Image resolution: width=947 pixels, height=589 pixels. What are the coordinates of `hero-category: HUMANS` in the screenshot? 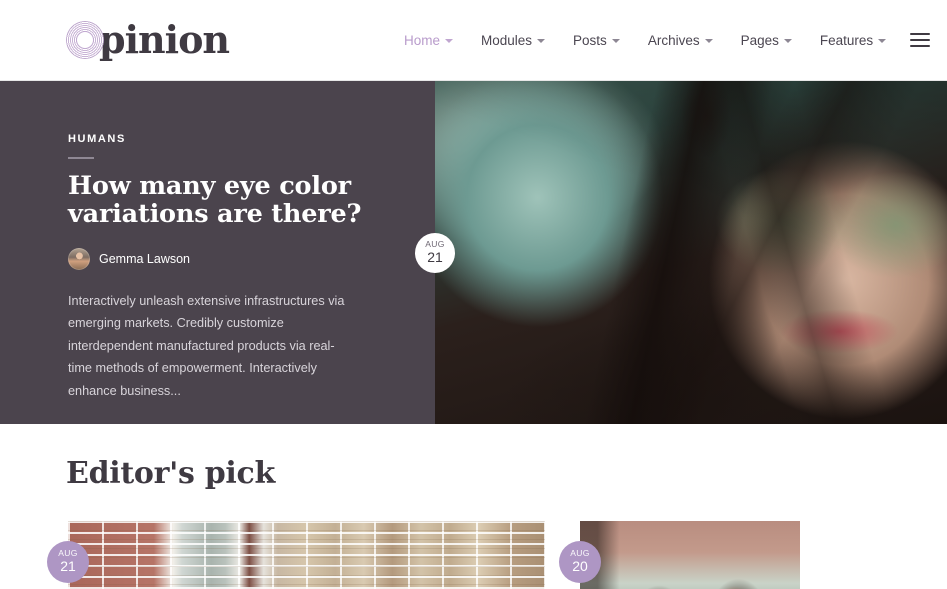 It's located at (221, 139).